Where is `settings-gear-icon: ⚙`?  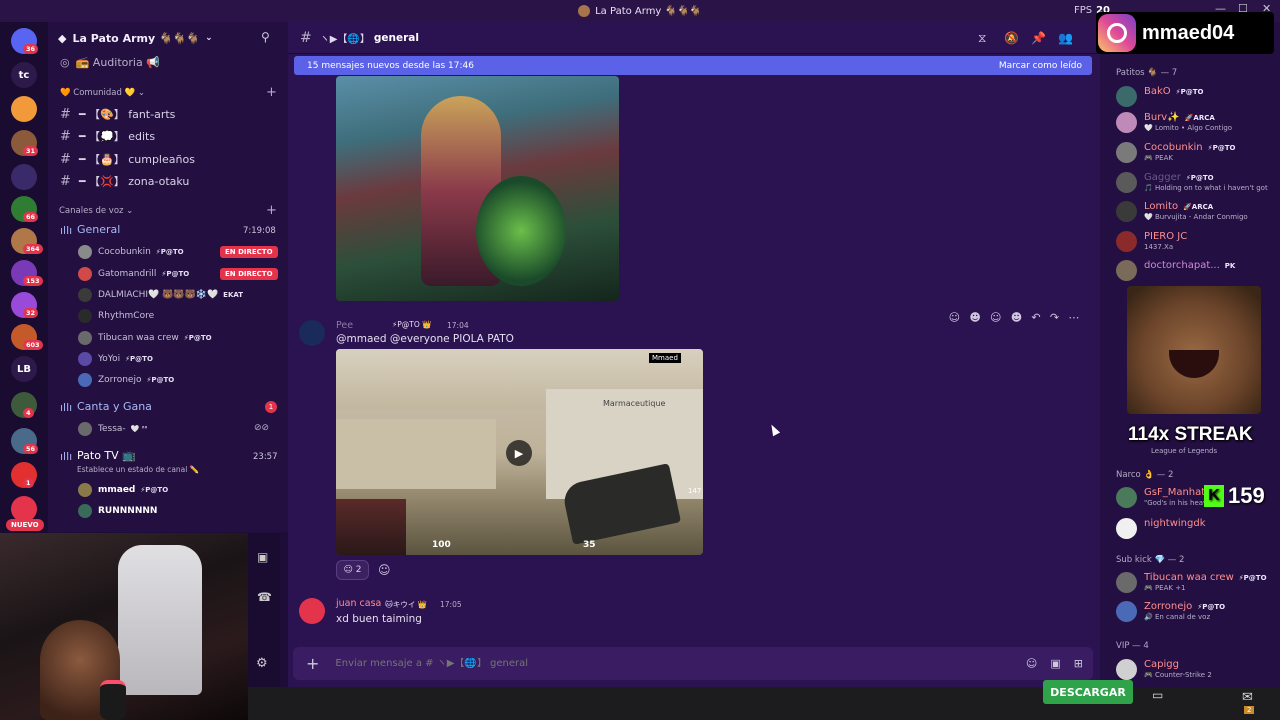 settings-gear-icon: ⚙ is located at coordinates (262, 663).